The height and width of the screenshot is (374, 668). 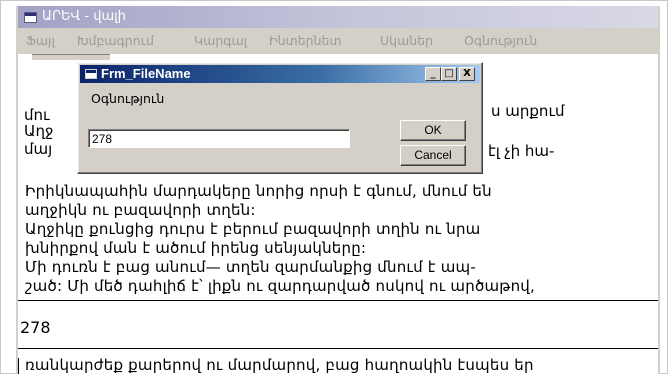 What do you see at coordinates (38, 149) in the screenshot?
I see `doc-fragment-left-3: մայ` at bounding box center [38, 149].